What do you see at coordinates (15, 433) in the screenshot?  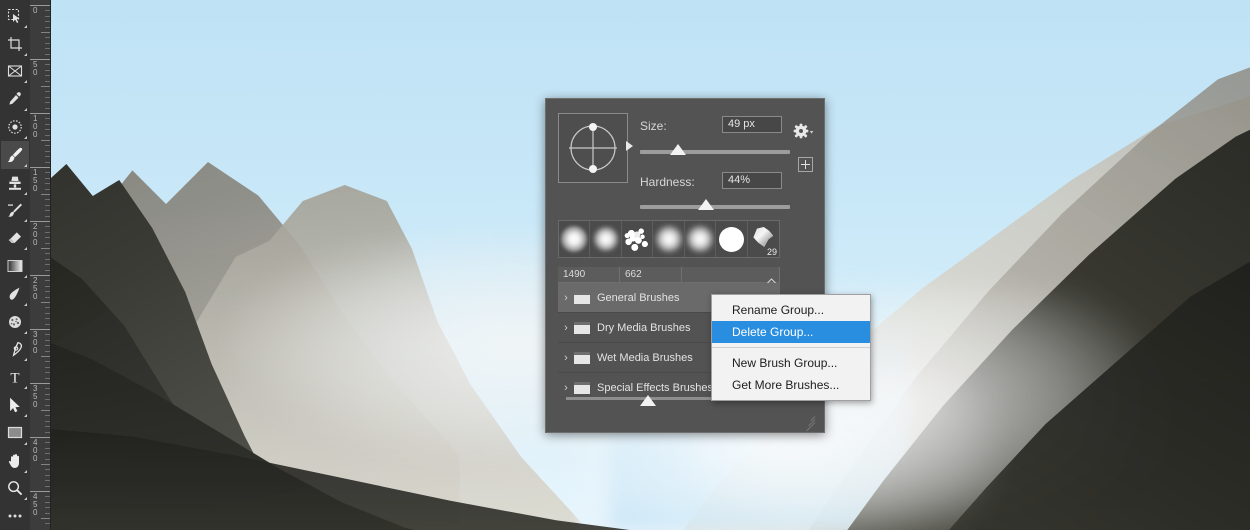 I see `rectangle-tool` at bounding box center [15, 433].